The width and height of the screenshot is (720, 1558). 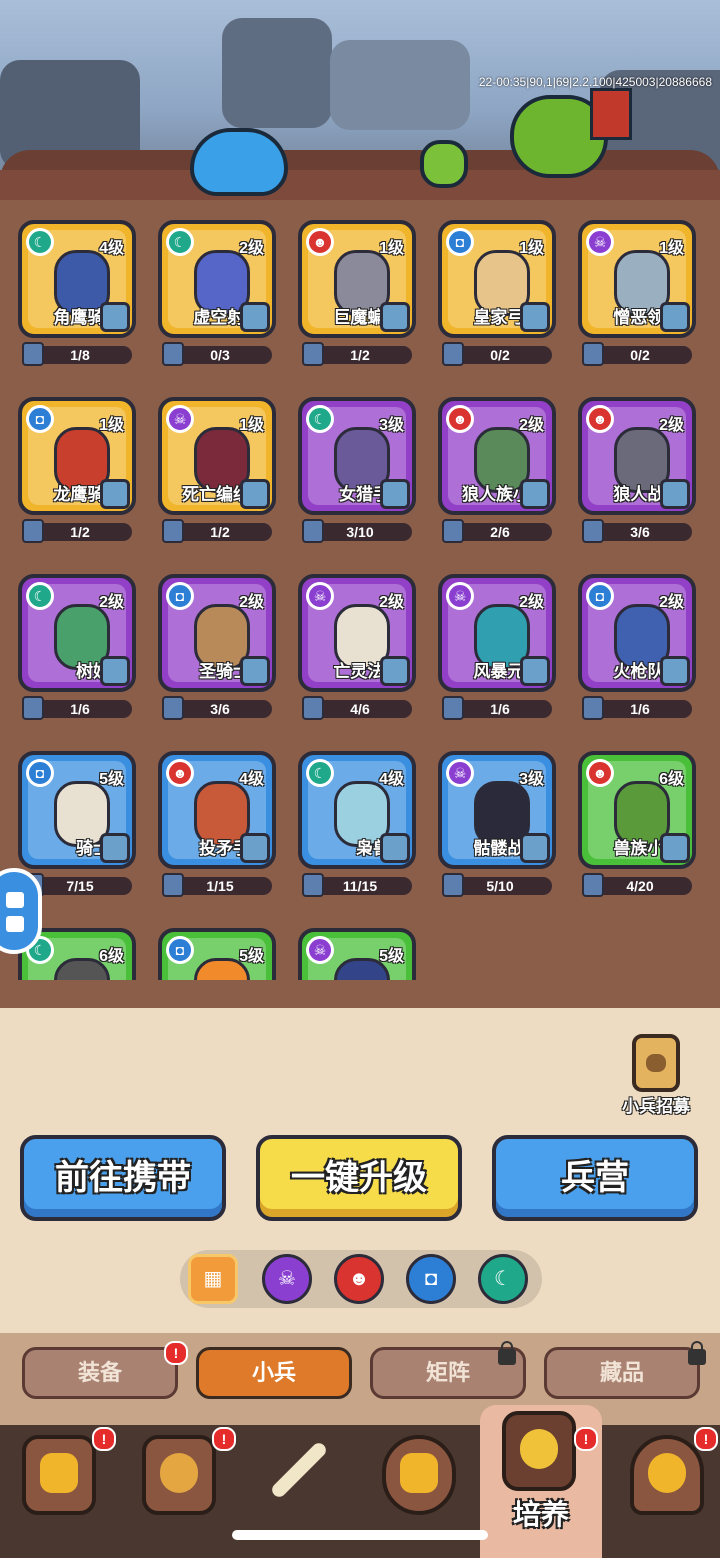 What do you see at coordinates (541, 1481) in the screenshot?
I see `nav-cultivate: ! 培养` at bounding box center [541, 1481].